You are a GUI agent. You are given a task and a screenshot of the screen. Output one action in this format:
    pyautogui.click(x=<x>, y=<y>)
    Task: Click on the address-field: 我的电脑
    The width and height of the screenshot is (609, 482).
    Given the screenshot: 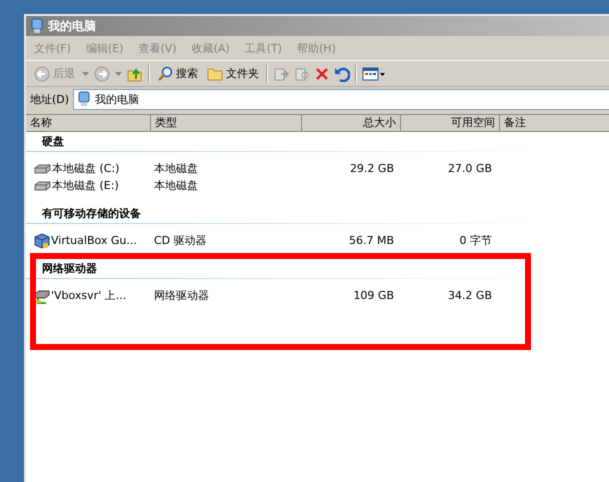 What is the action you would take?
    pyautogui.click(x=341, y=99)
    